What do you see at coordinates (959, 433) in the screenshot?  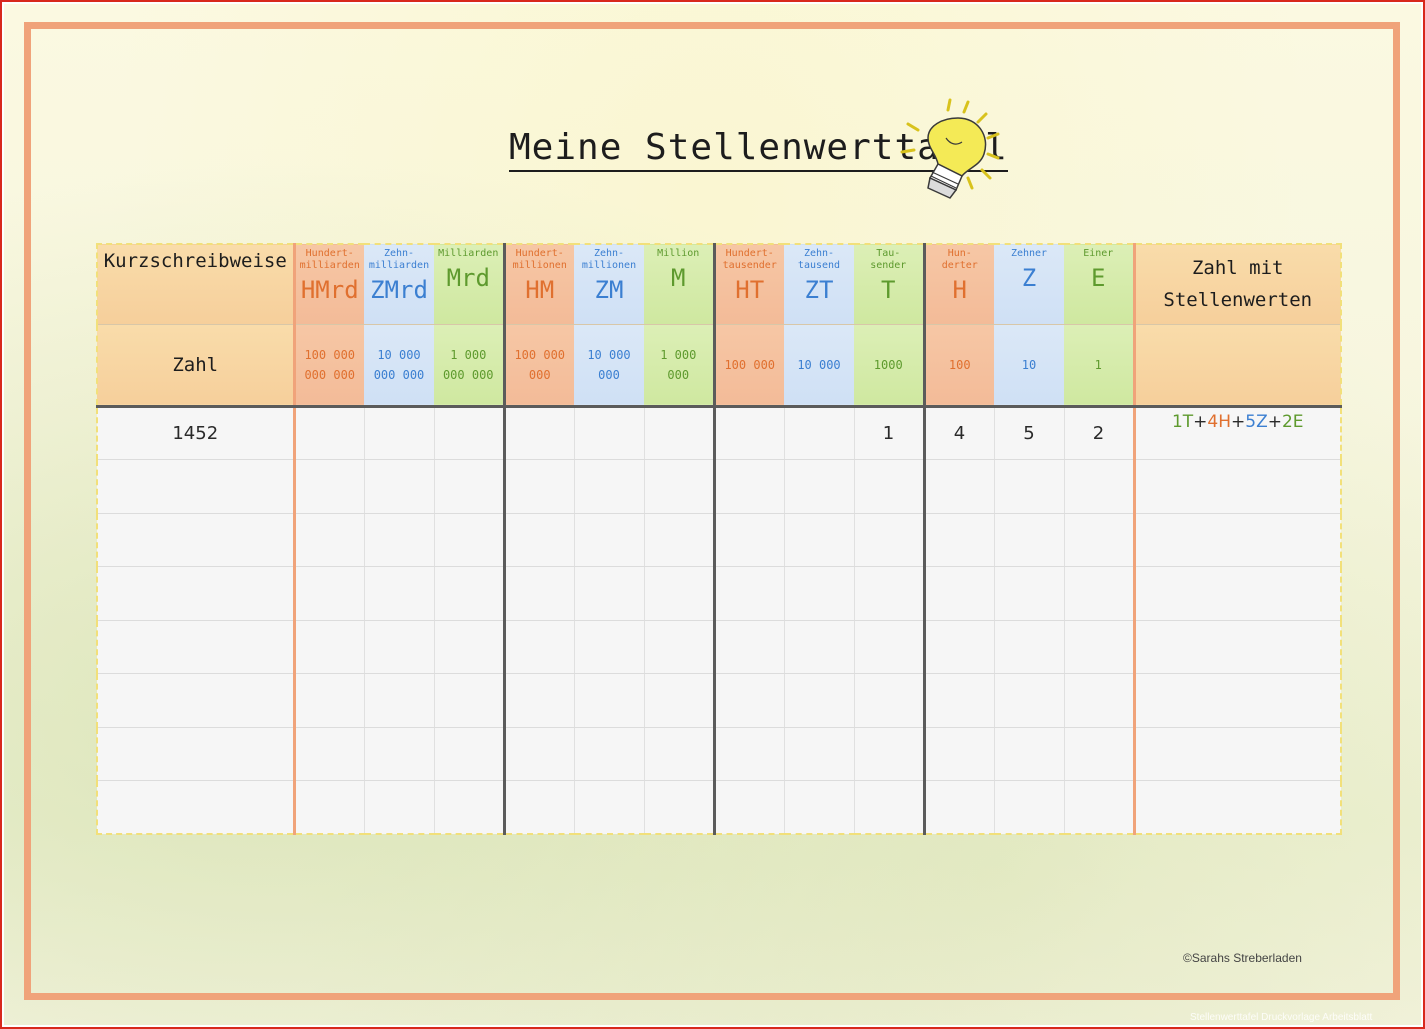 I see `digit-cell-h: 4` at bounding box center [959, 433].